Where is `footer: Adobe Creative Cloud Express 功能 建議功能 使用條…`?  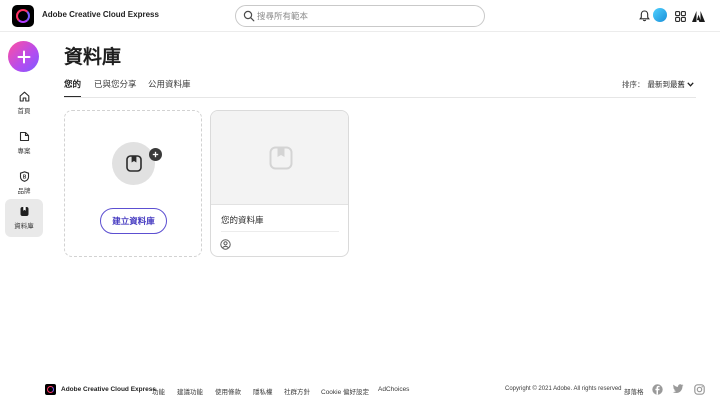
footer: Adobe Creative Cloud Express 功能 建議功能 使用條… is located at coordinates (360, 390).